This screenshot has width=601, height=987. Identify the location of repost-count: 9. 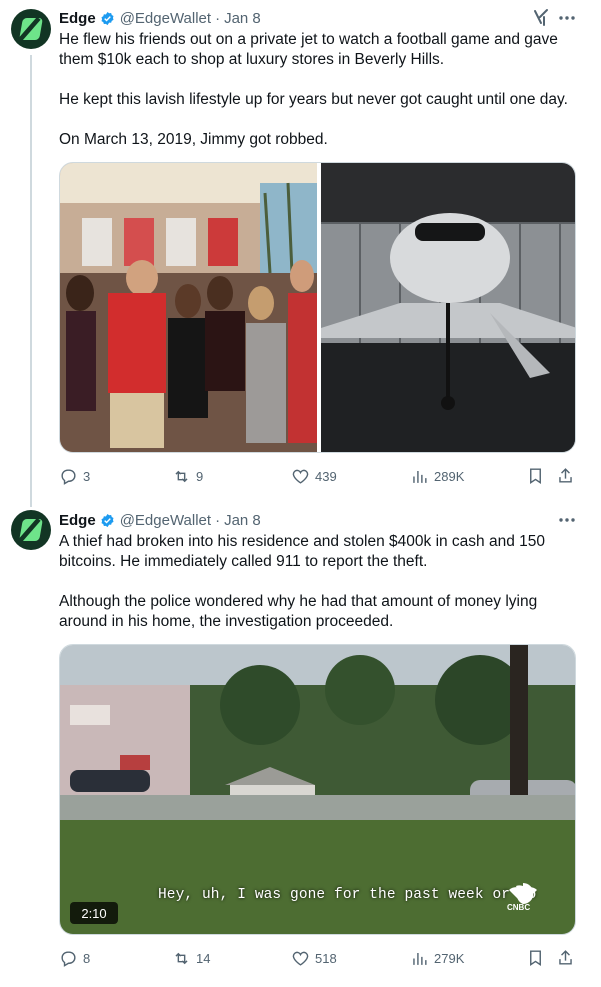
(200, 476).